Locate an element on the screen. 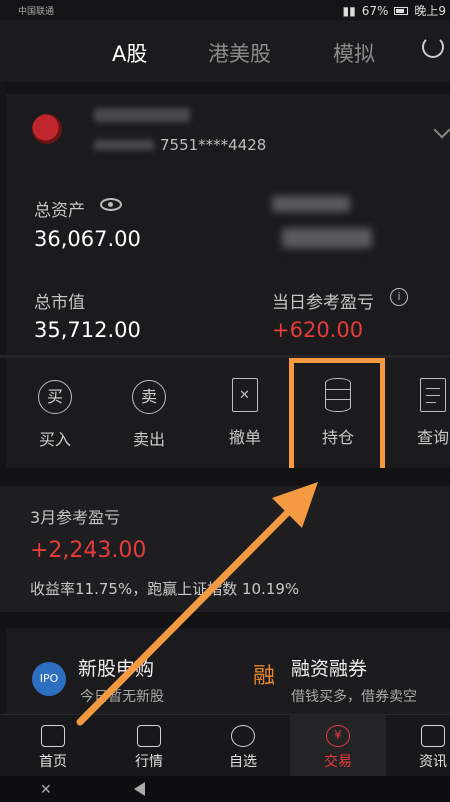 This screenshot has height=802, width=450. nav-watchlist: 自选 is located at coordinates (243, 746).